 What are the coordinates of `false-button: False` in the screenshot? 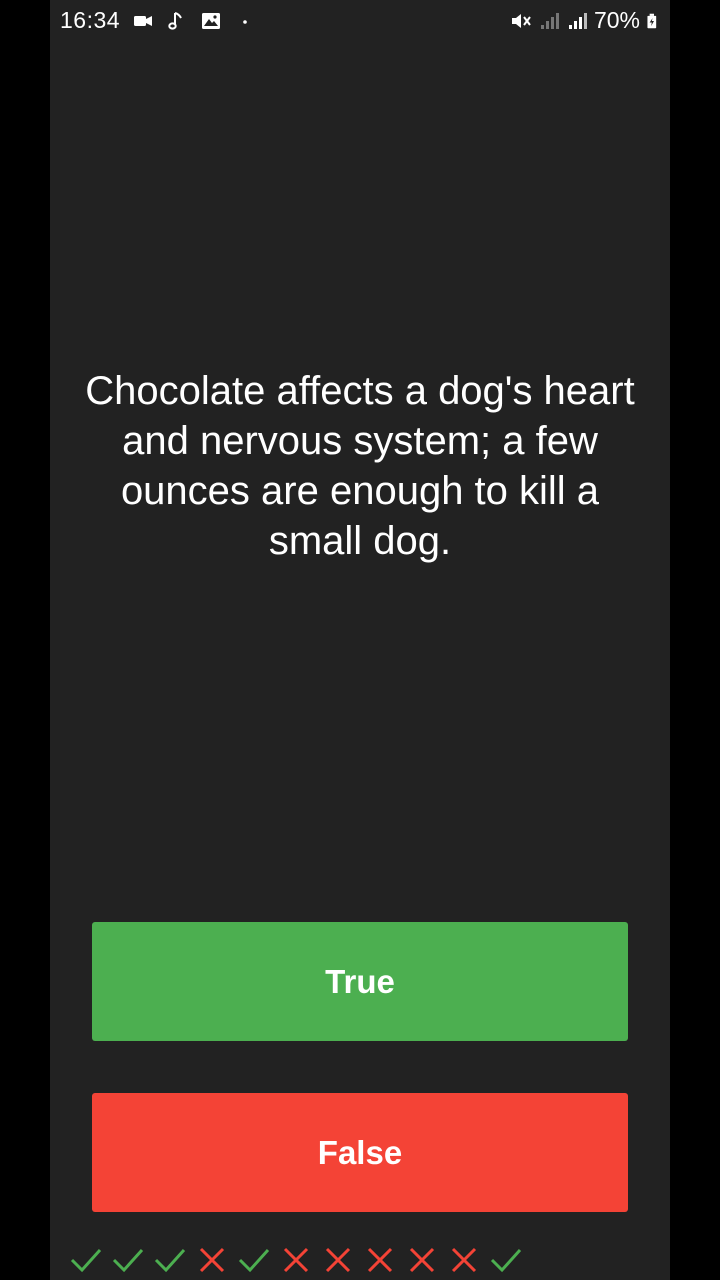 It's located at (360, 1152).